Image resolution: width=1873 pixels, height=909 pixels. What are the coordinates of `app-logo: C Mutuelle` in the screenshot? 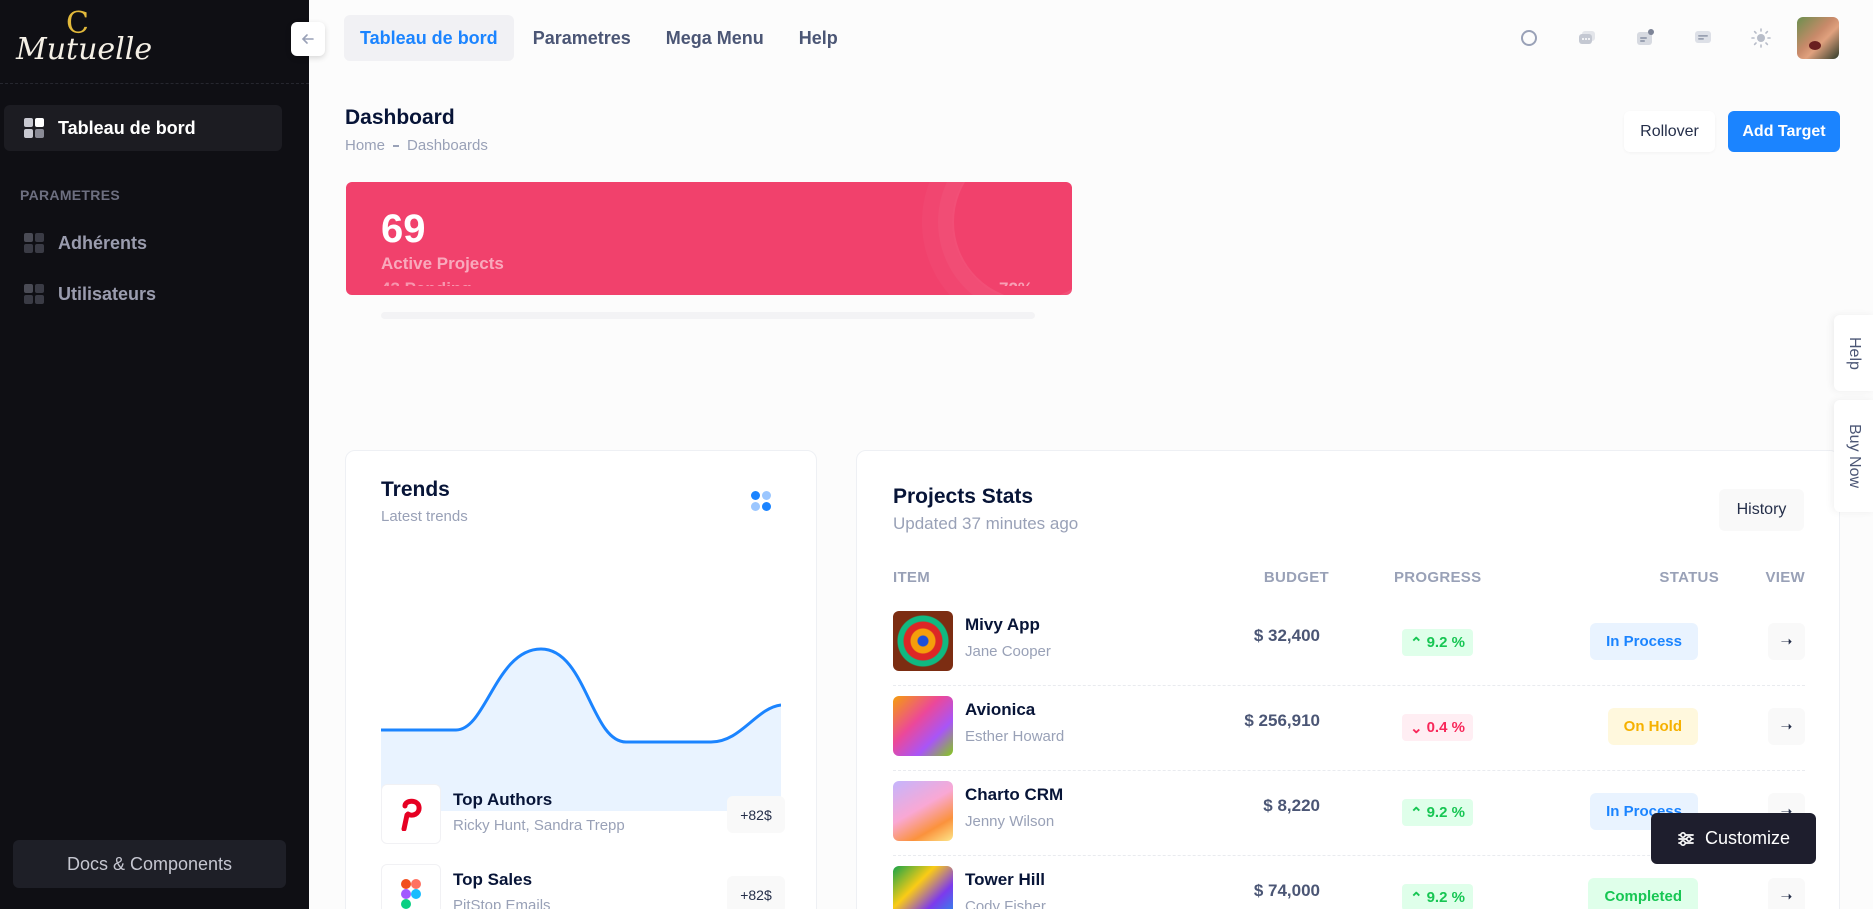 It's located at (84, 36).